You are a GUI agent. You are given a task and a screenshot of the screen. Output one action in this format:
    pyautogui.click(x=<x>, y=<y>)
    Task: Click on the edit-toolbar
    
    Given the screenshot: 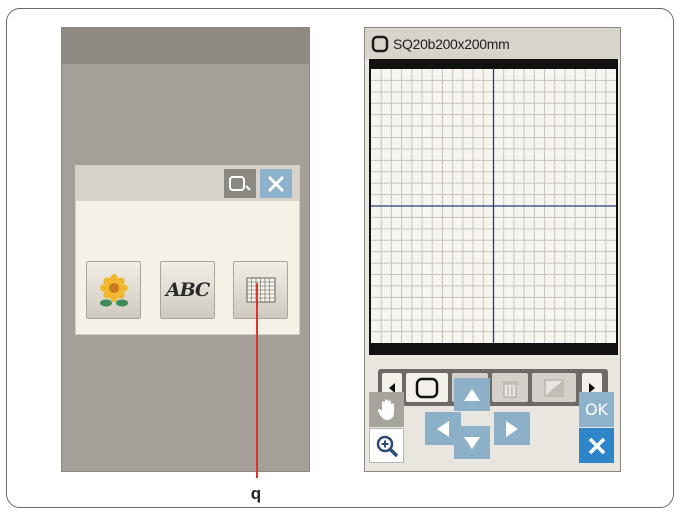 What is the action you would take?
    pyautogui.click(x=493, y=387)
    